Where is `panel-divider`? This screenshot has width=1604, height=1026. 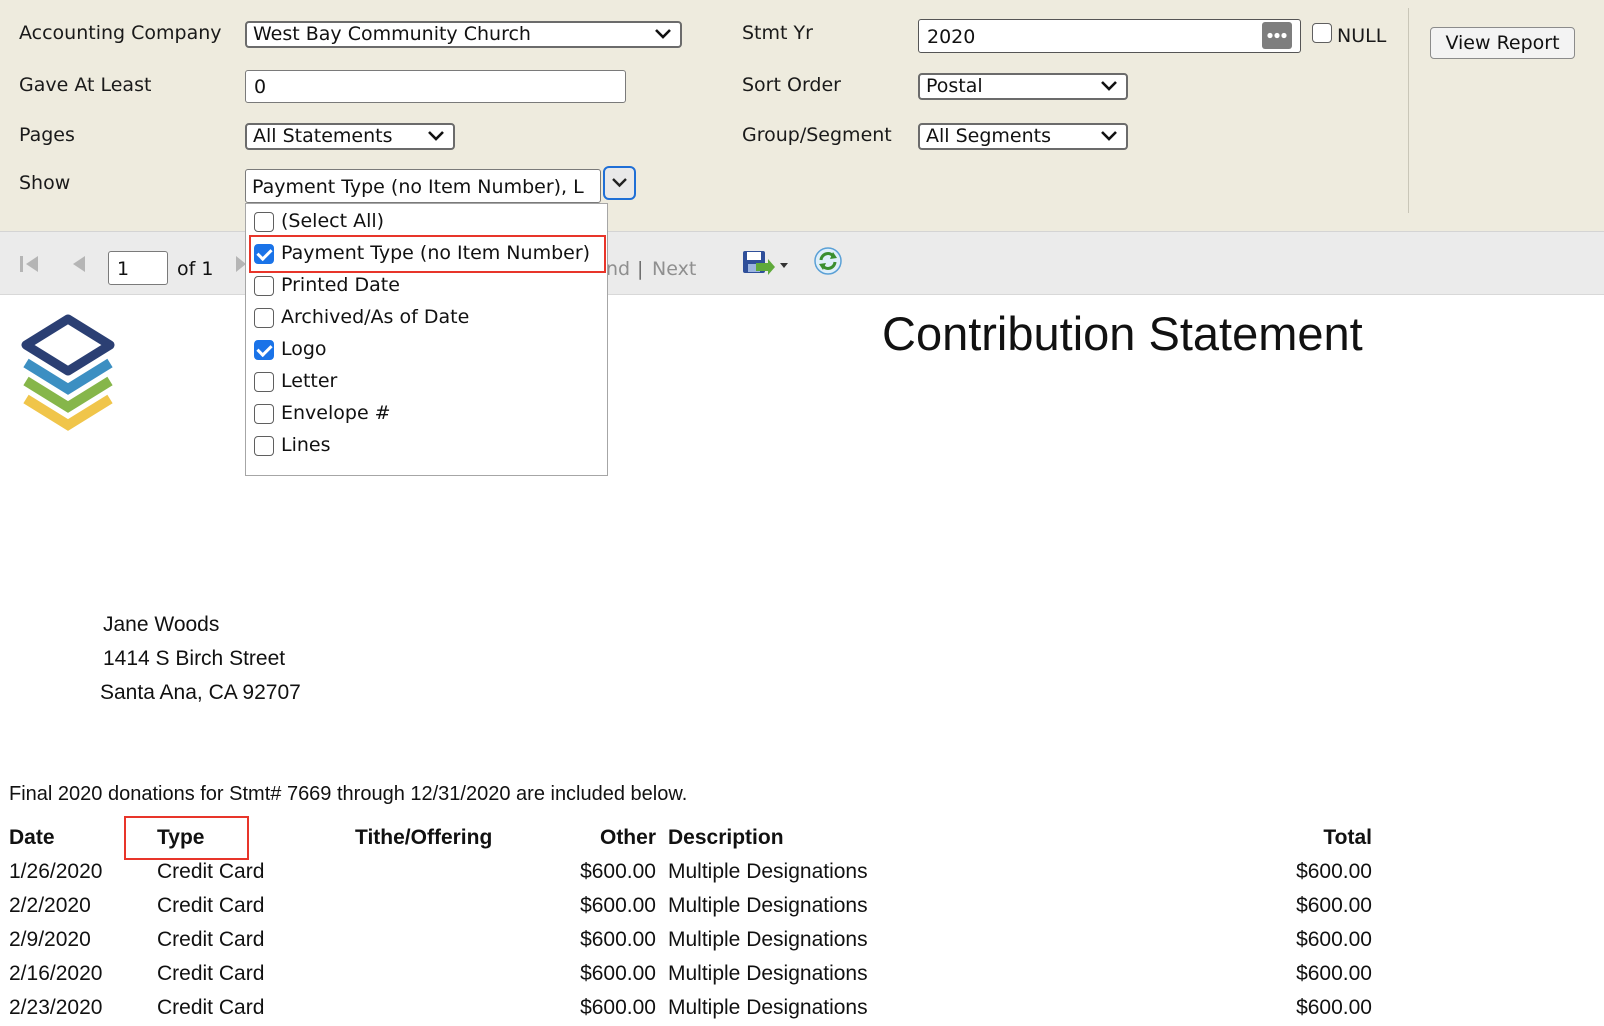 panel-divider is located at coordinates (1408, 110).